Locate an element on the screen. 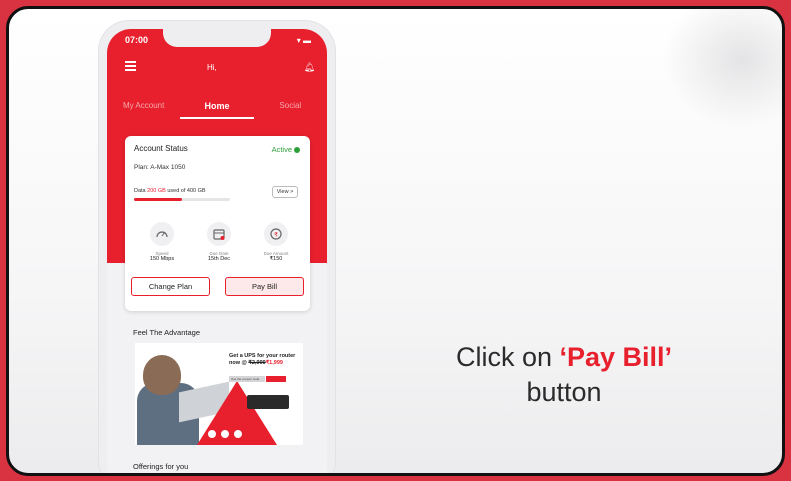  instruction-highlight: ‘Pay Bill’ is located at coordinates (616, 357).